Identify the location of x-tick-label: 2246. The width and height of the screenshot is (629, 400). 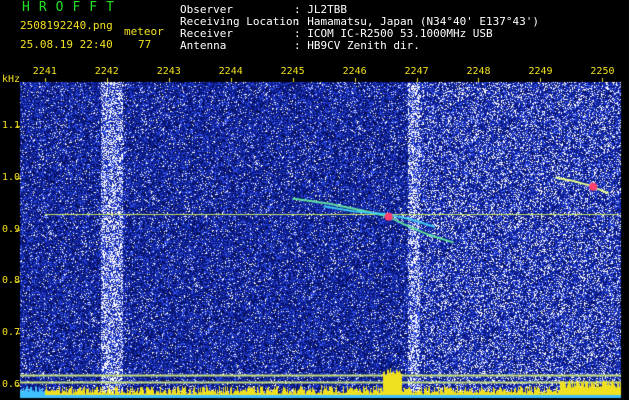
(354, 71).